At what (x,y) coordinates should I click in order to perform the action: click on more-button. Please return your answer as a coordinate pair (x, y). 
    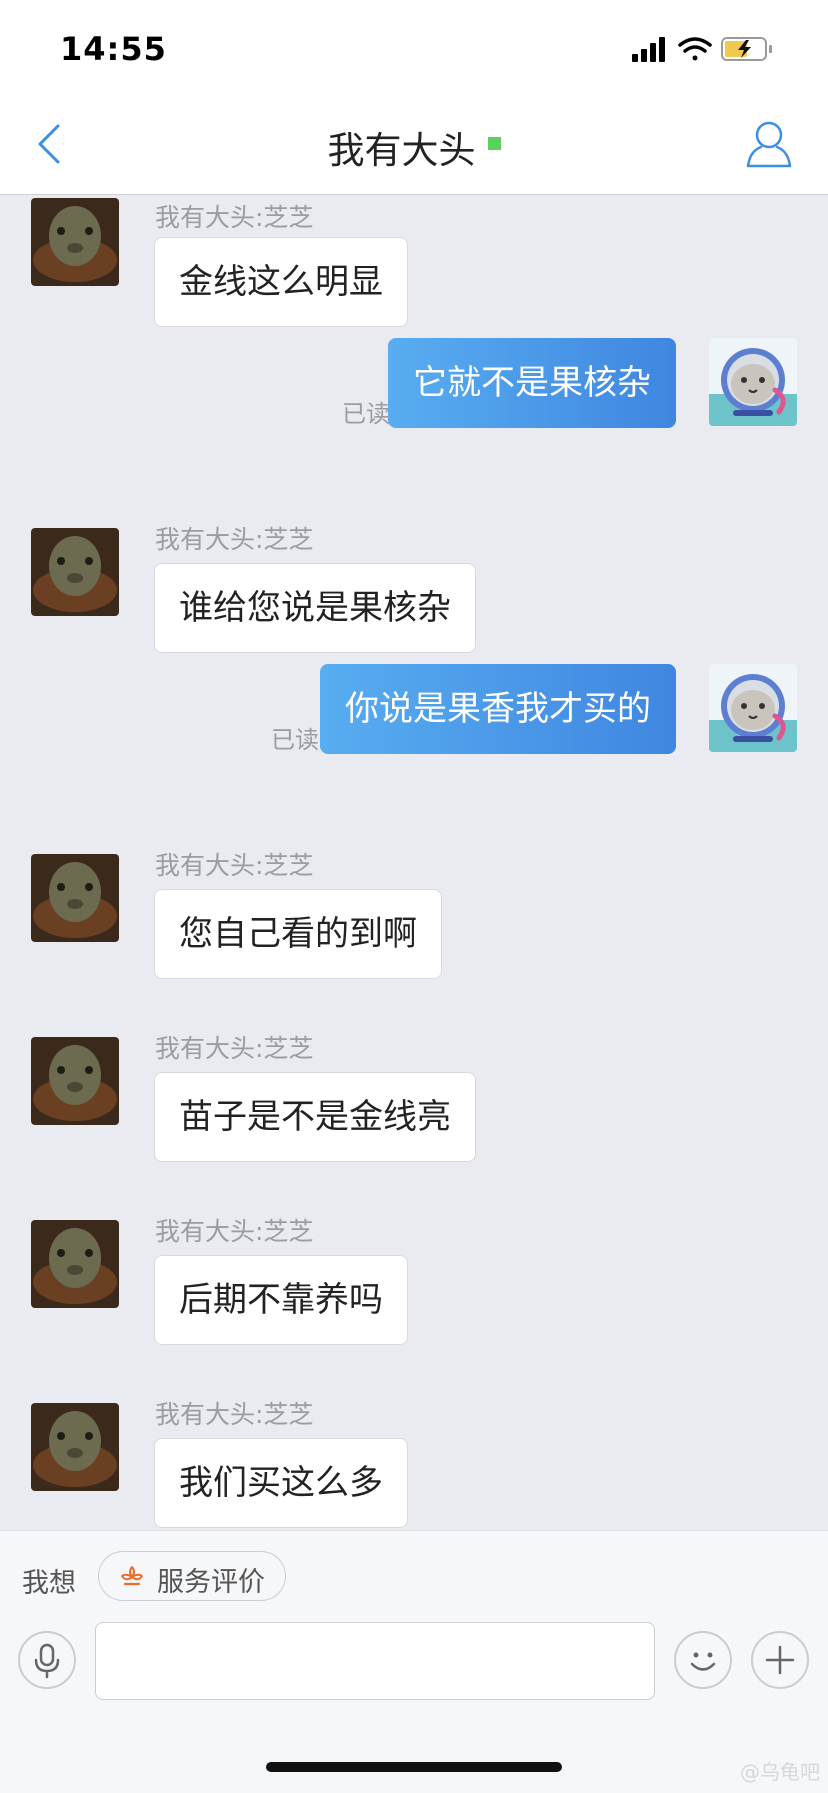
    Looking at the image, I should click on (780, 1660).